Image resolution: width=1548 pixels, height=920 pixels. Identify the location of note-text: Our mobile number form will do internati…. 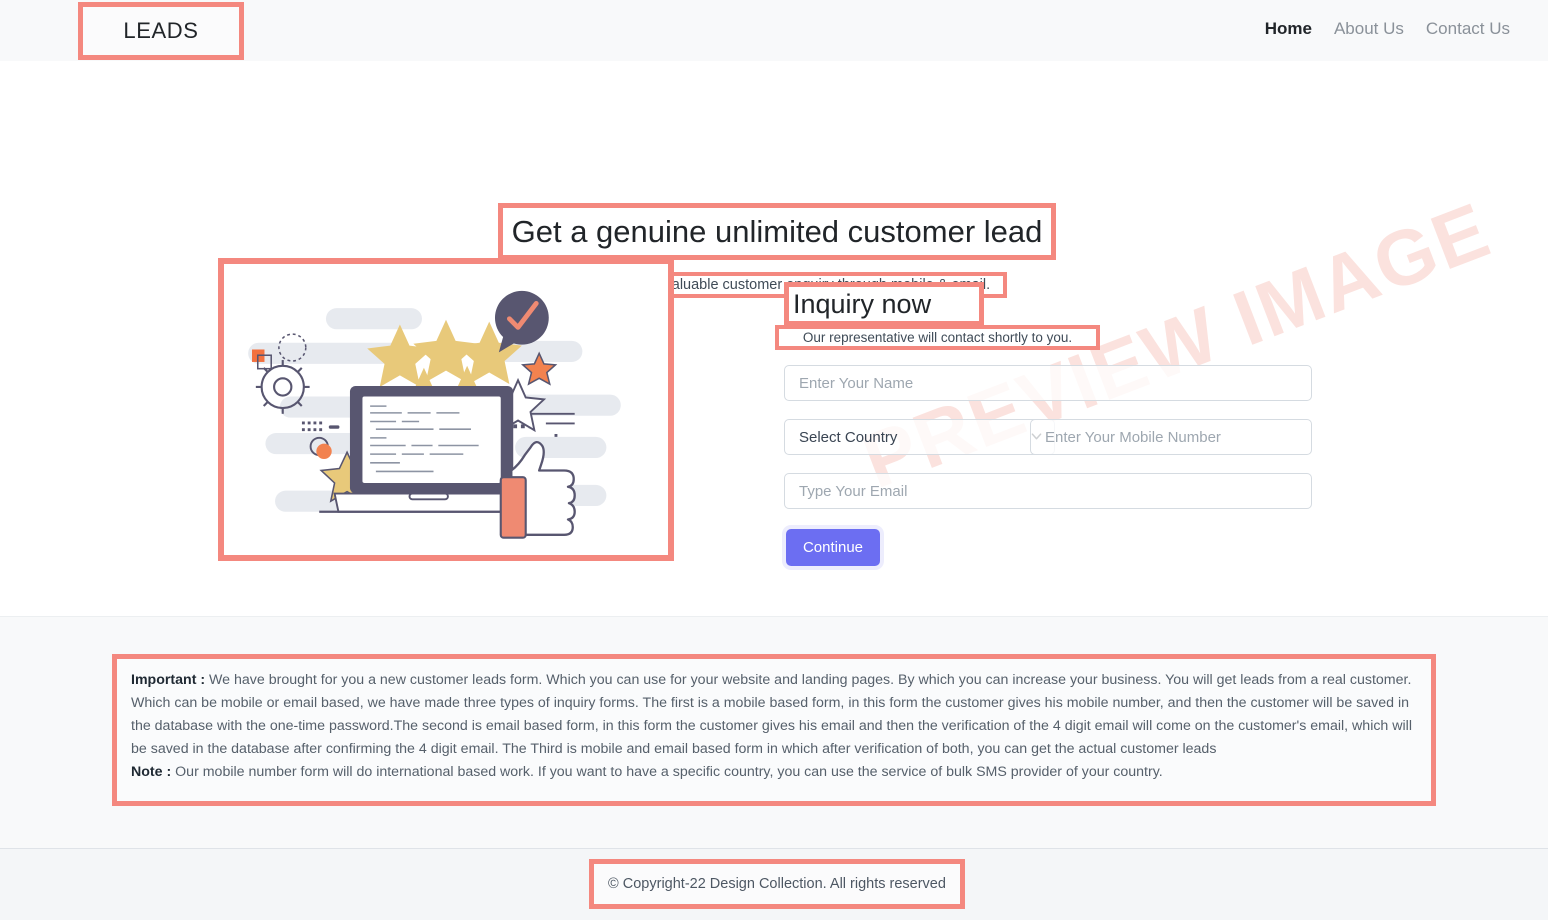
(667, 772).